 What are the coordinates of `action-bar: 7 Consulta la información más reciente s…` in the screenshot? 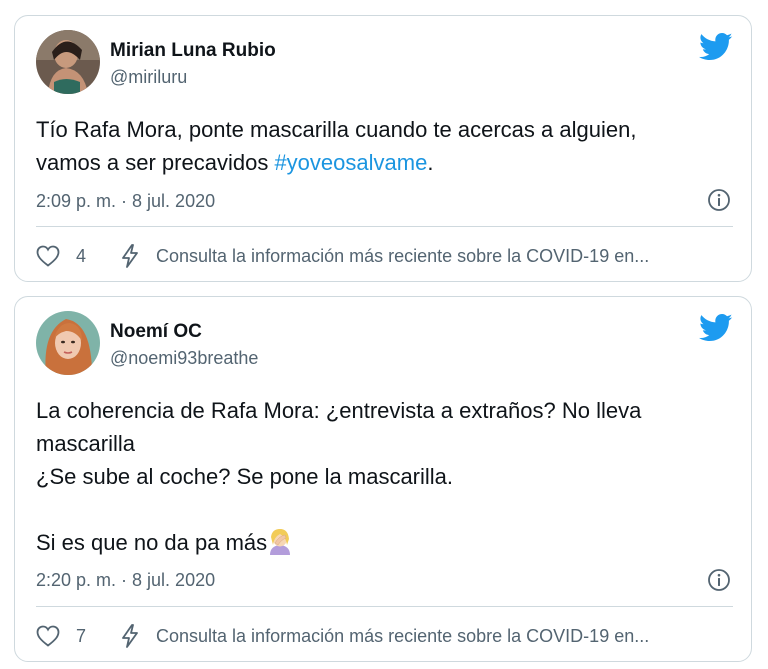 It's located at (384, 636).